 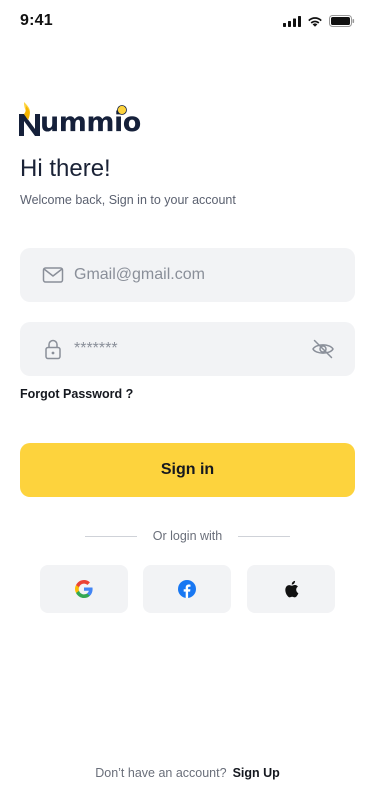 I want to click on sign-in-button: Sign in, so click(x=187, y=470).